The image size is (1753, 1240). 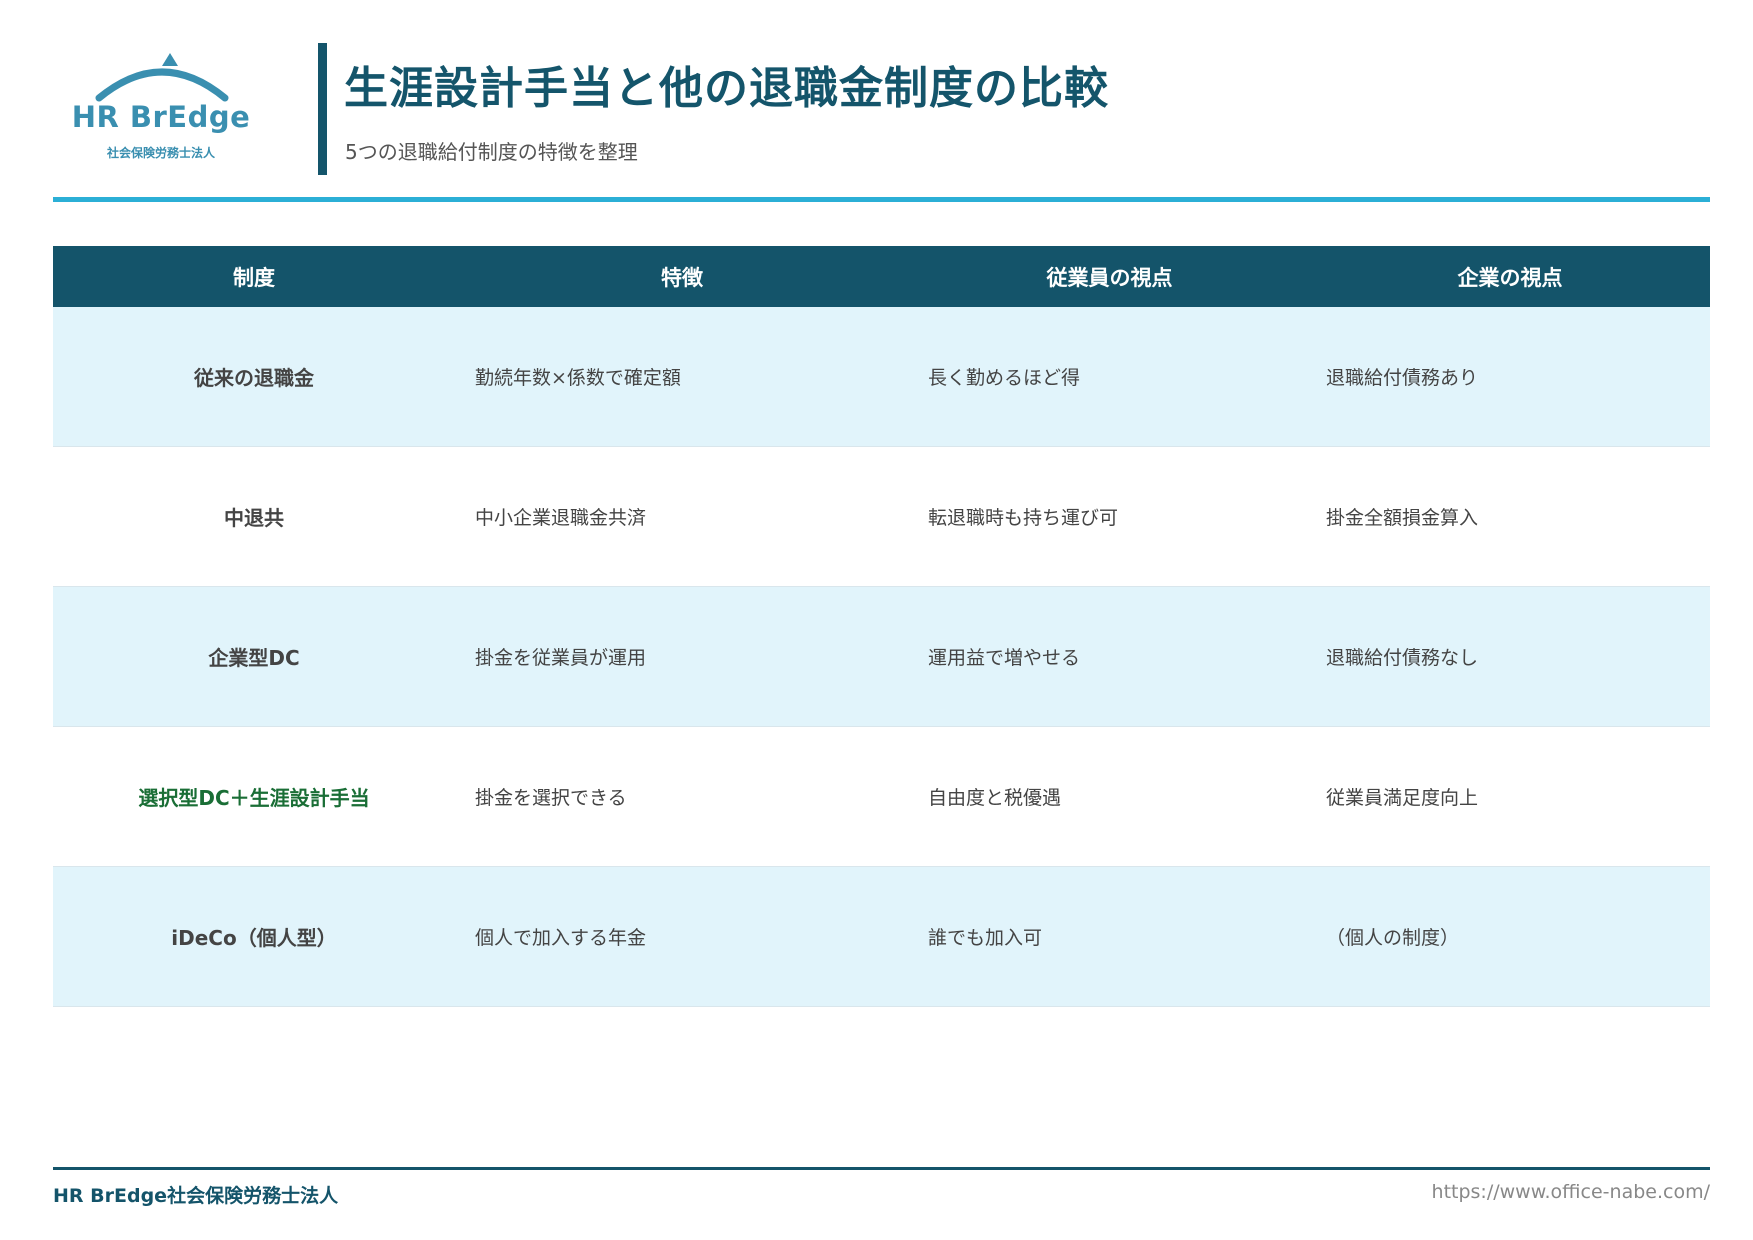 What do you see at coordinates (1402, 658) in the screenshot?
I see `company-view-cell: 退職給付債務なし` at bounding box center [1402, 658].